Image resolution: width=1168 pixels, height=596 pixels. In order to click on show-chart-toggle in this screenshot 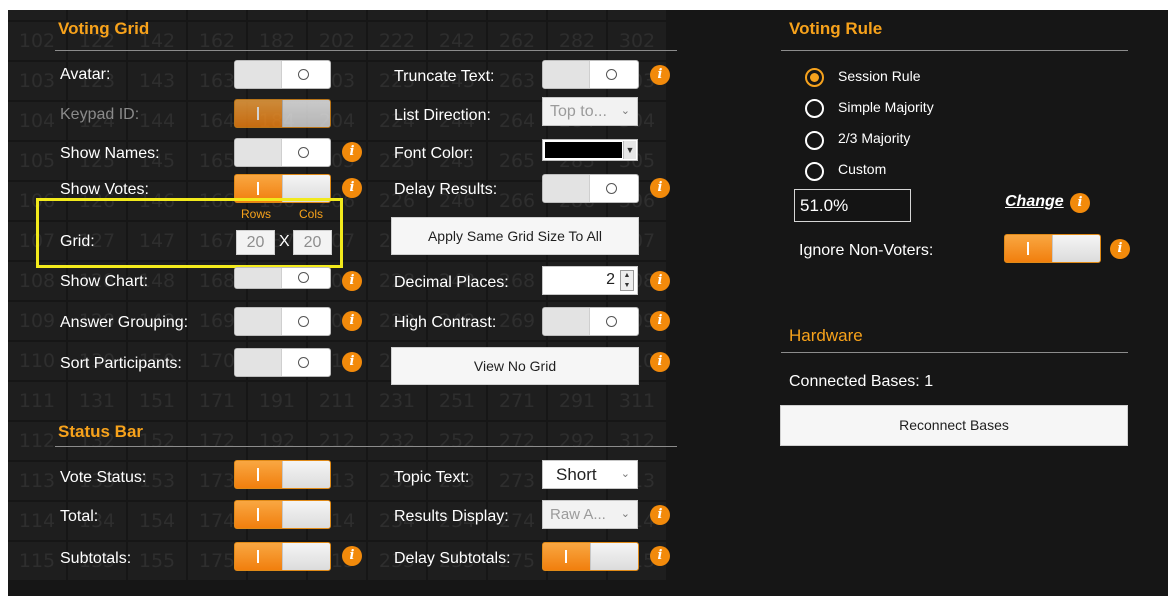, I will do `click(282, 278)`.